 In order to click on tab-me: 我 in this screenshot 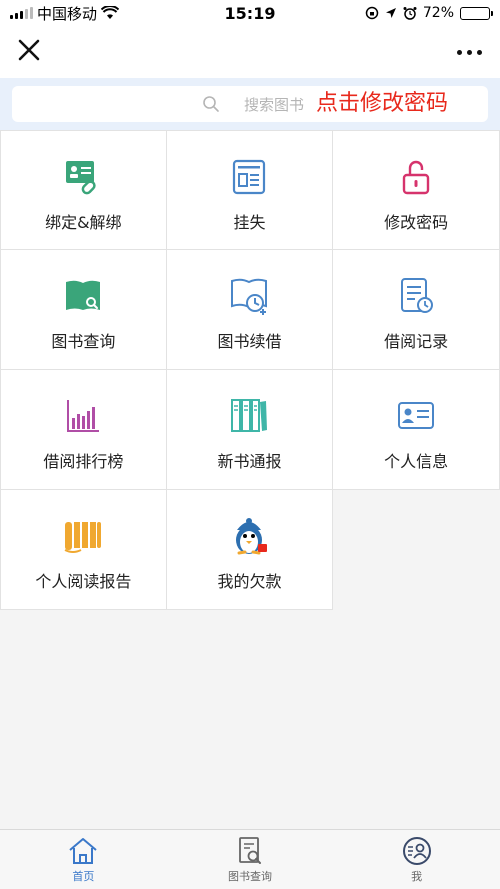, I will do `click(416, 859)`.